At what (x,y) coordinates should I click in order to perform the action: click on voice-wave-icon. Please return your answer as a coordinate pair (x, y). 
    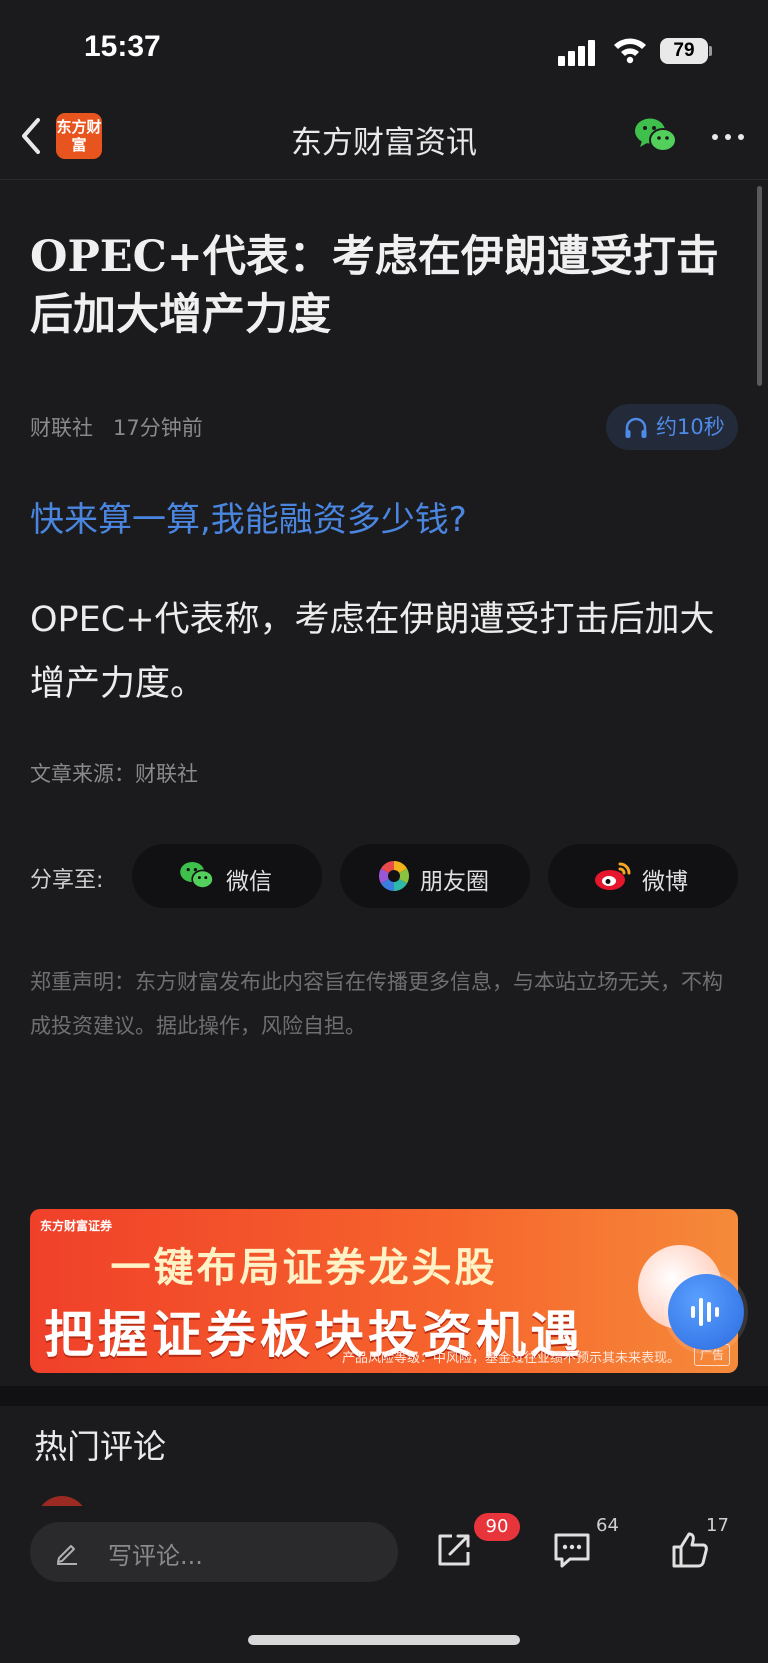
    Looking at the image, I should click on (705, 1312).